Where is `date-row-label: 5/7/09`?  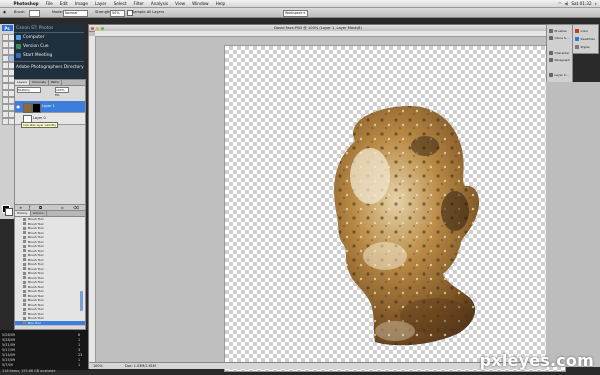
date-row-label: 5/7/09 is located at coordinates (7, 365).